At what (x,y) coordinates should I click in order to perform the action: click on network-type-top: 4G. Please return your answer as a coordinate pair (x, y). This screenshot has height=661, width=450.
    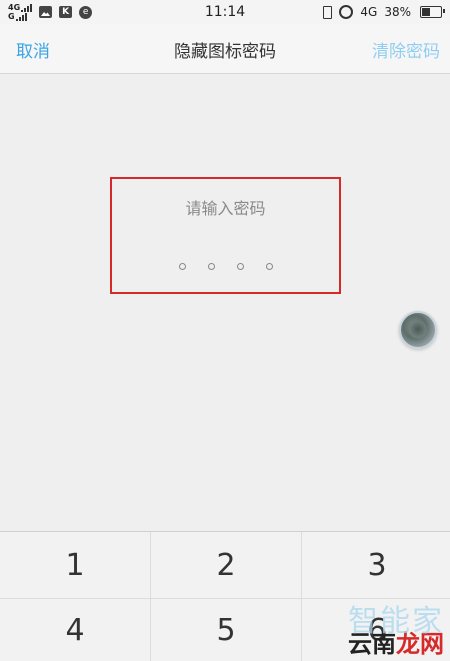
    Looking at the image, I should click on (14, 7).